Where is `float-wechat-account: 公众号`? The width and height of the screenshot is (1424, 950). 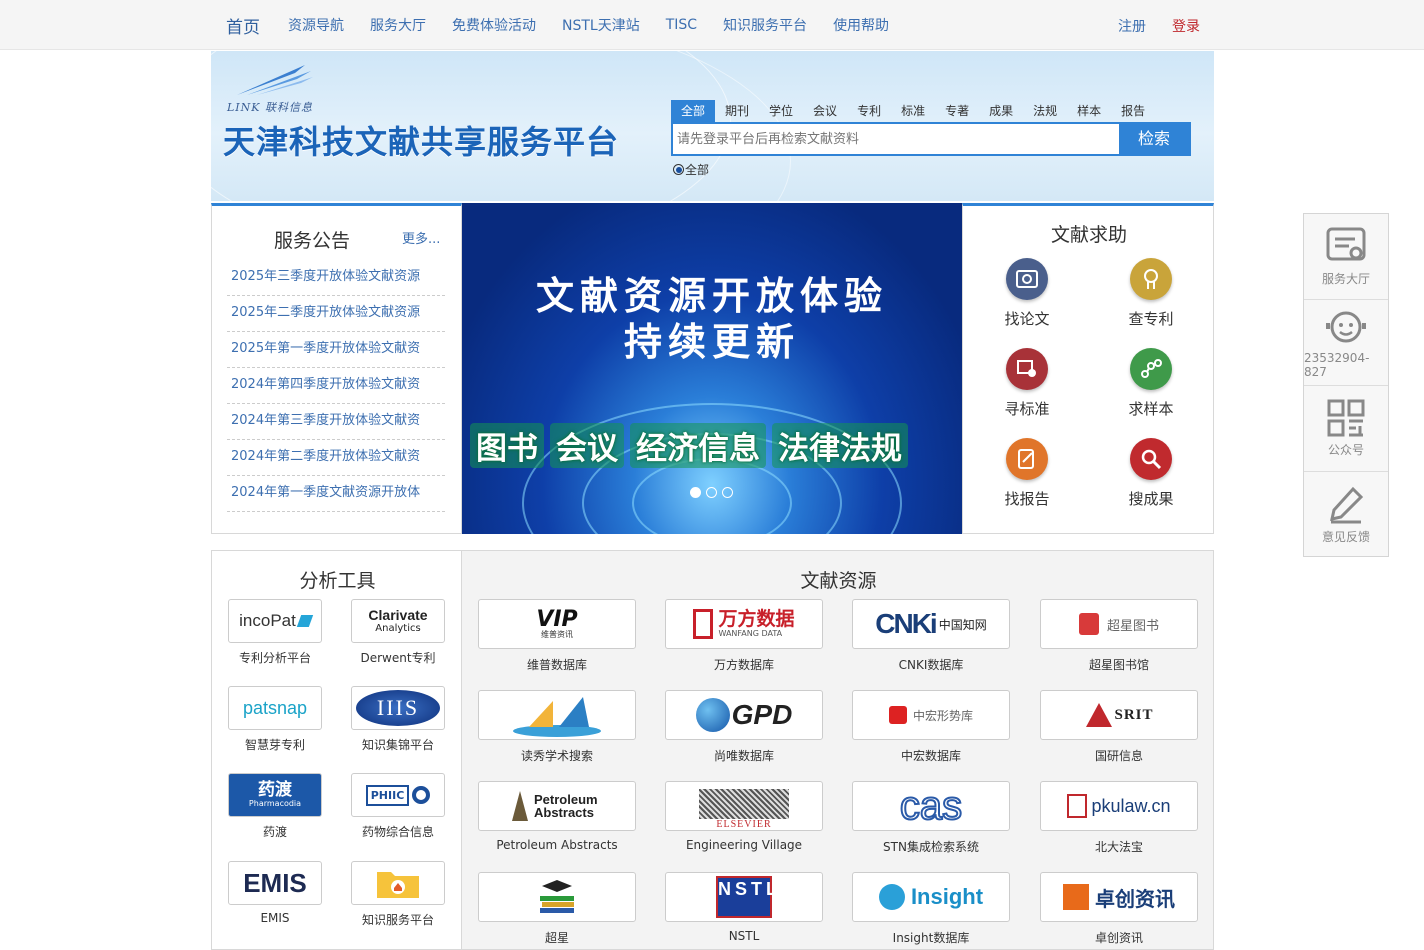
float-wechat-account: 公众号 is located at coordinates (1346, 429).